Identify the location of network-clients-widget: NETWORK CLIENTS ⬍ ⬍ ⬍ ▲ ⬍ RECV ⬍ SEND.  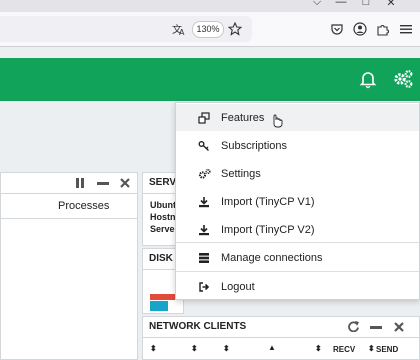
(281, 338).